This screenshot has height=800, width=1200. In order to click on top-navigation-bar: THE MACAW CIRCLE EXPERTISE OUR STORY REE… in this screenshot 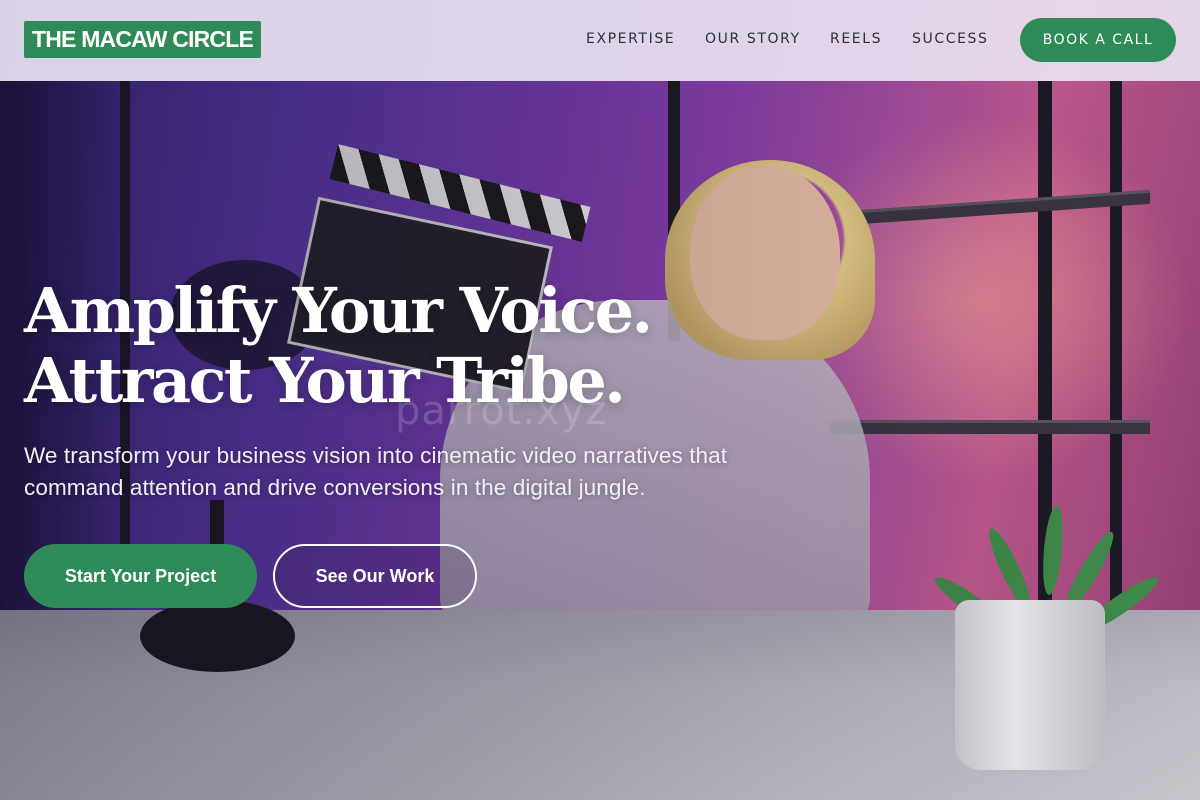, I will do `click(600, 40)`.